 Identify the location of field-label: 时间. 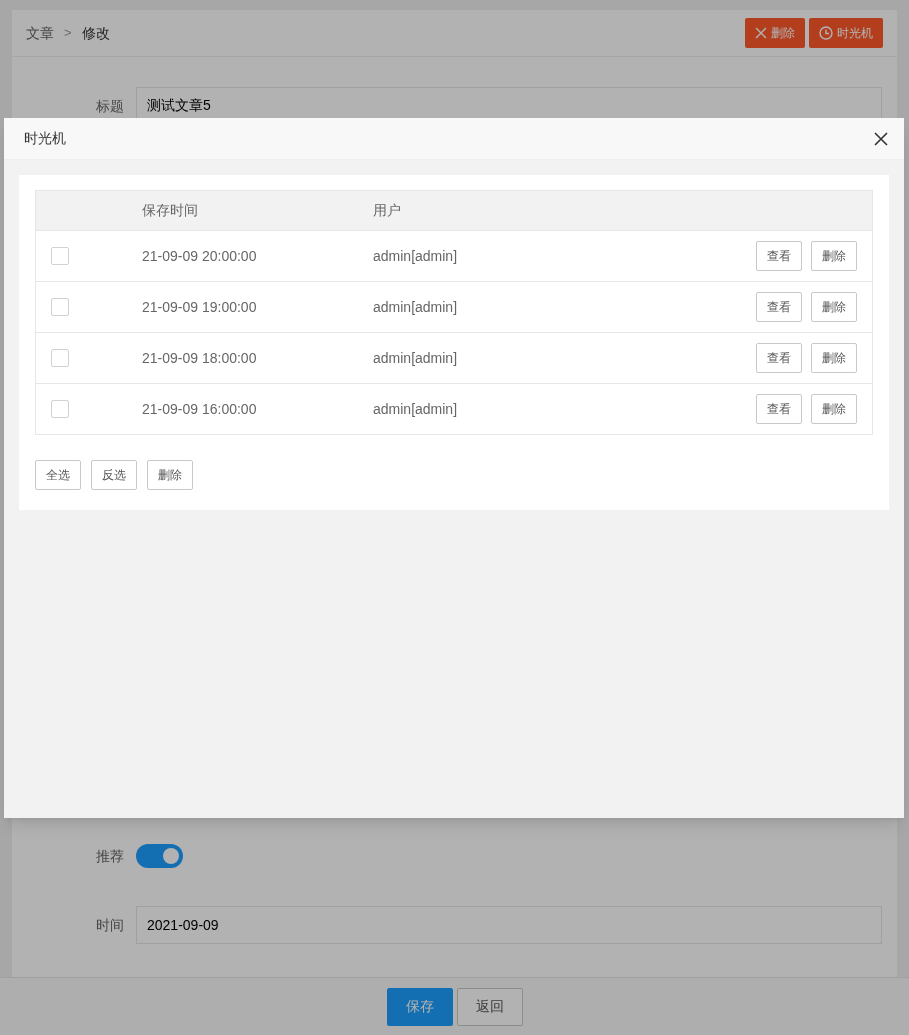
(110, 925).